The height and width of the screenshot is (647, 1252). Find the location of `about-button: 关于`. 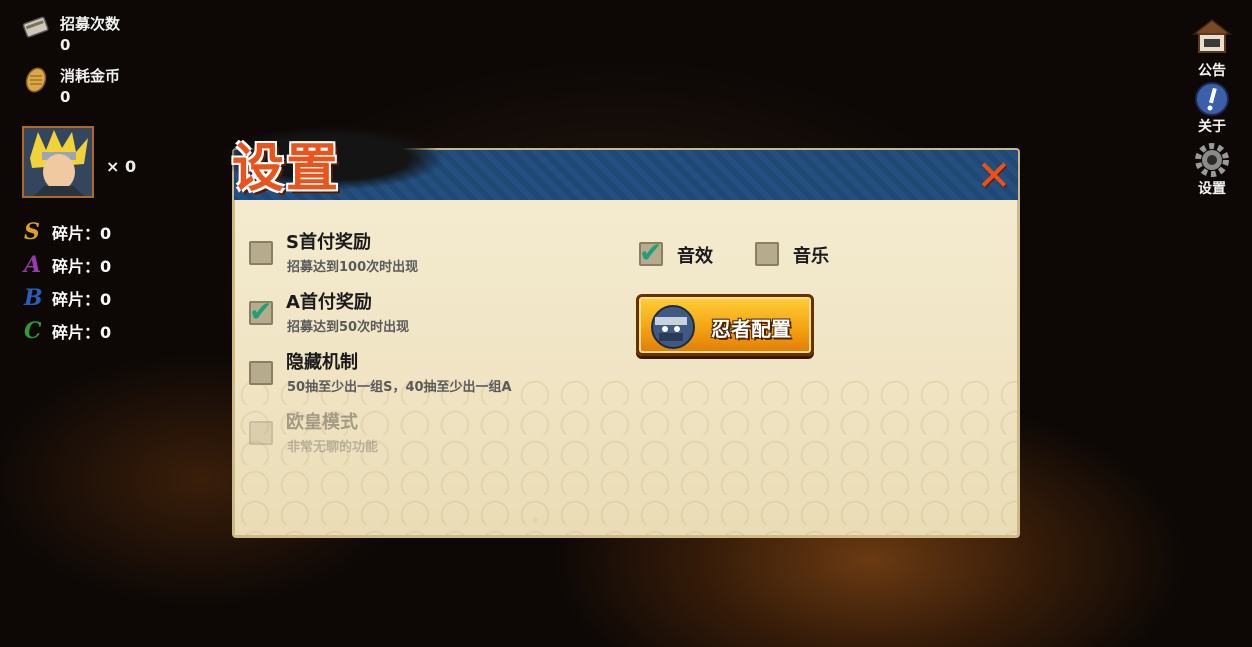

about-button: 关于 is located at coordinates (1212, 108).